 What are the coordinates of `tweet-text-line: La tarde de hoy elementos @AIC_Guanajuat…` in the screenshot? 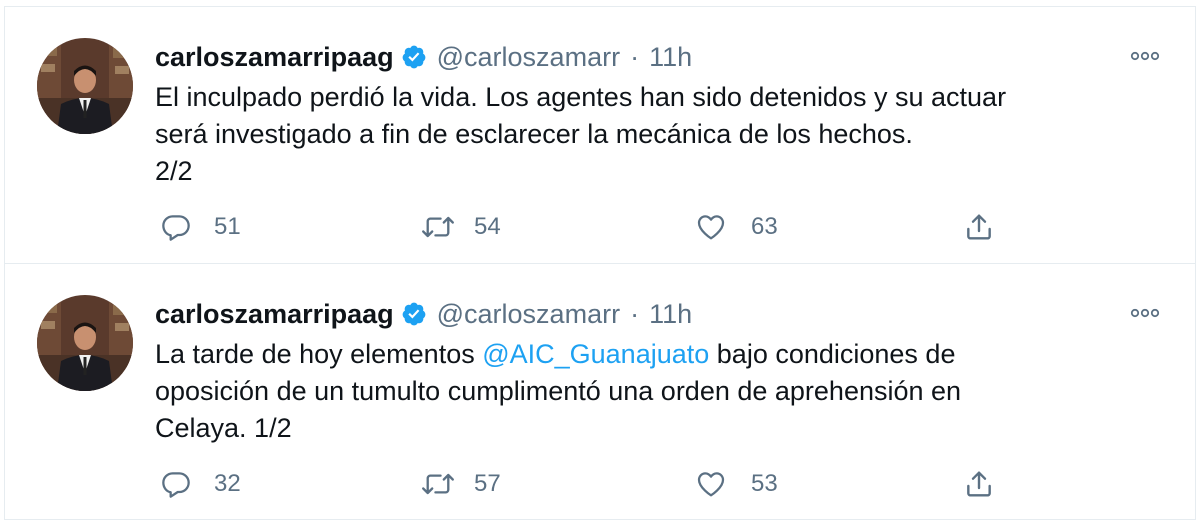 It's located at (655, 354).